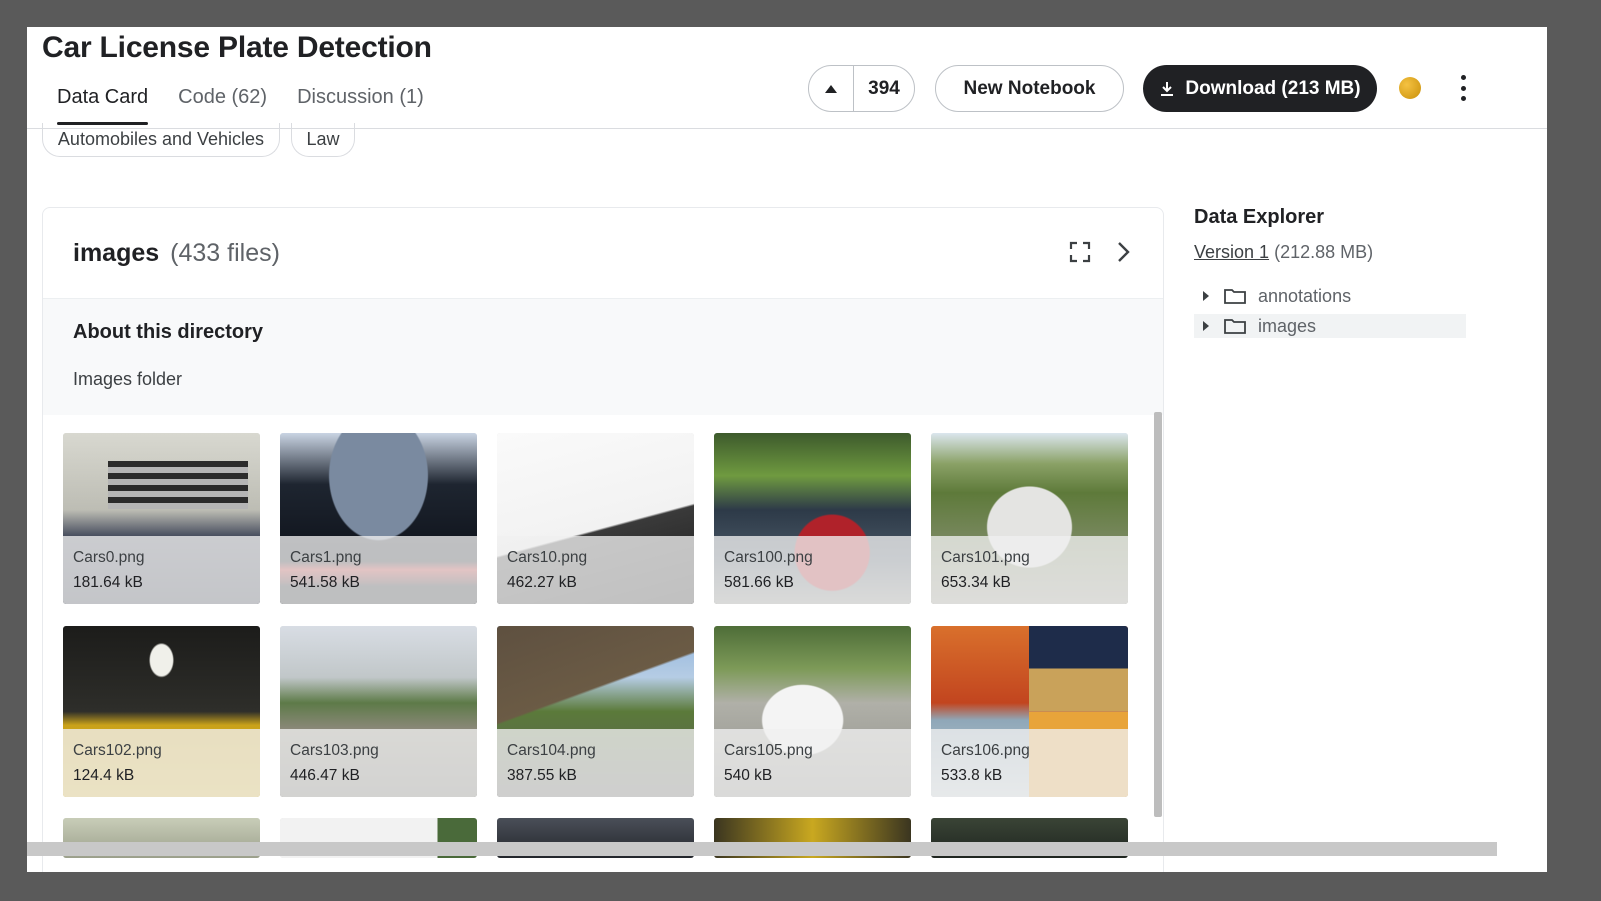  Describe the element at coordinates (222, 105) in the screenshot. I see `tab-code: Code (62)` at that location.